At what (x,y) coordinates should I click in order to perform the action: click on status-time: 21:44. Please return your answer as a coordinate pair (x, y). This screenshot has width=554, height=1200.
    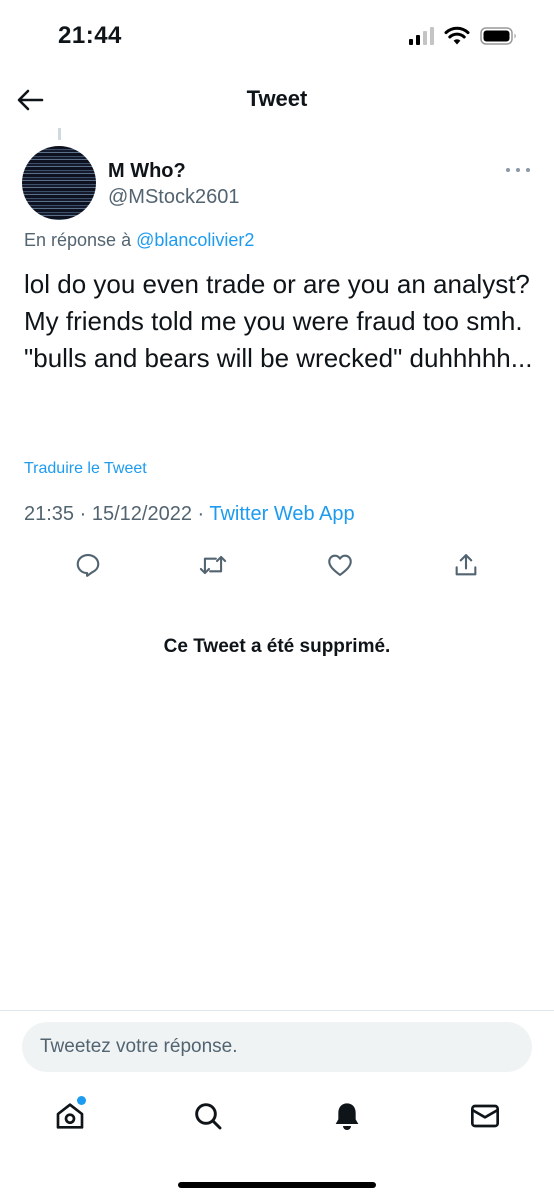
    Looking at the image, I should click on (90, 35).